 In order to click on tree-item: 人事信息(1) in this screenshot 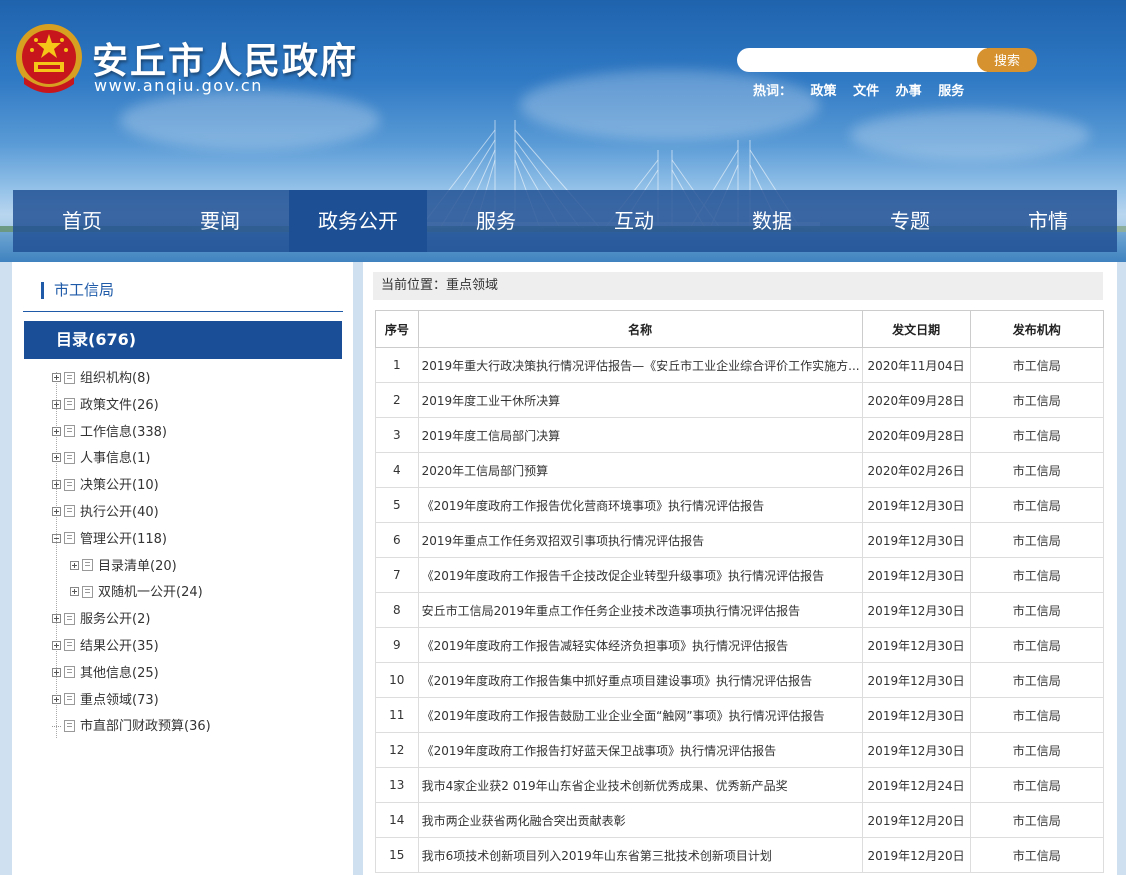, I will do `click(131, 461)`.